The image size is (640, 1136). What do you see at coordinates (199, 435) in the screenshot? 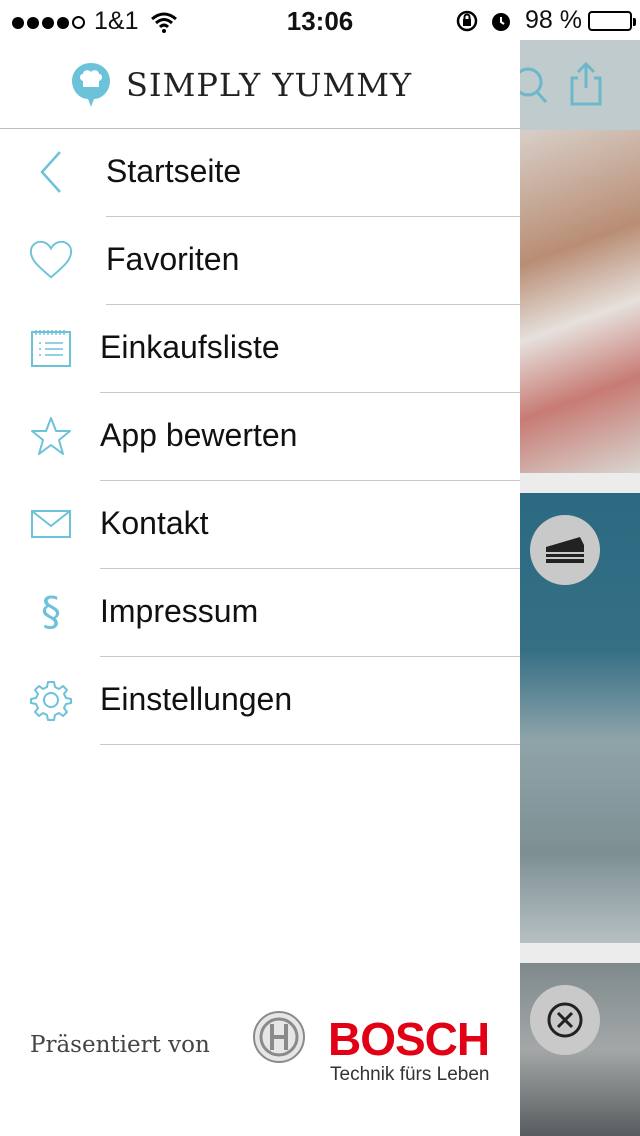
I see `menu-item-label: App bewerten` at bounding box center [199, 435].